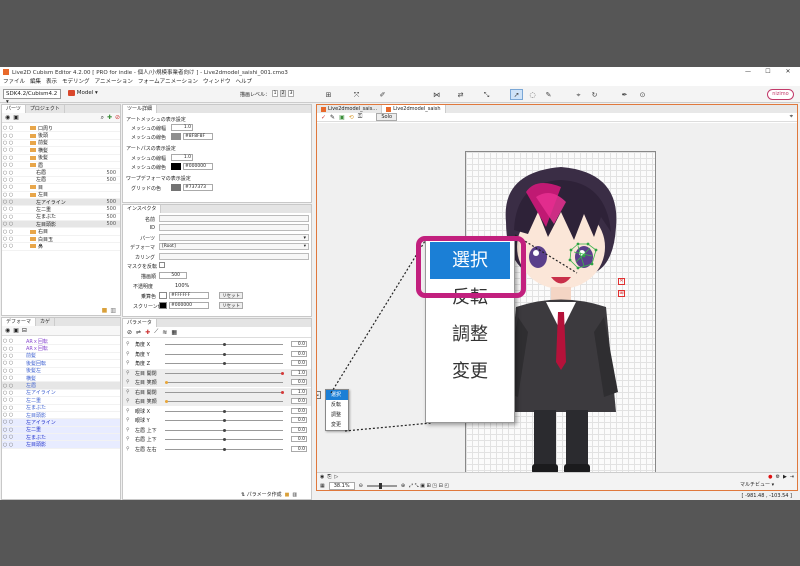  What do you see at coordinates (217, 449) in the screenshot?
I see `parameter-row: ⚲ 左眉 左右 0.0` at bounding box center [217, 449].